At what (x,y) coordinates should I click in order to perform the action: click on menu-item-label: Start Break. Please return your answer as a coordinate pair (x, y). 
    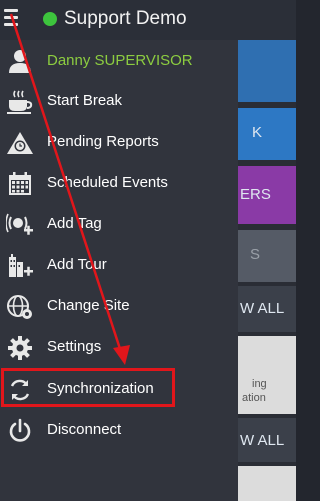
    Looking at the image, I should click on (85, 100).